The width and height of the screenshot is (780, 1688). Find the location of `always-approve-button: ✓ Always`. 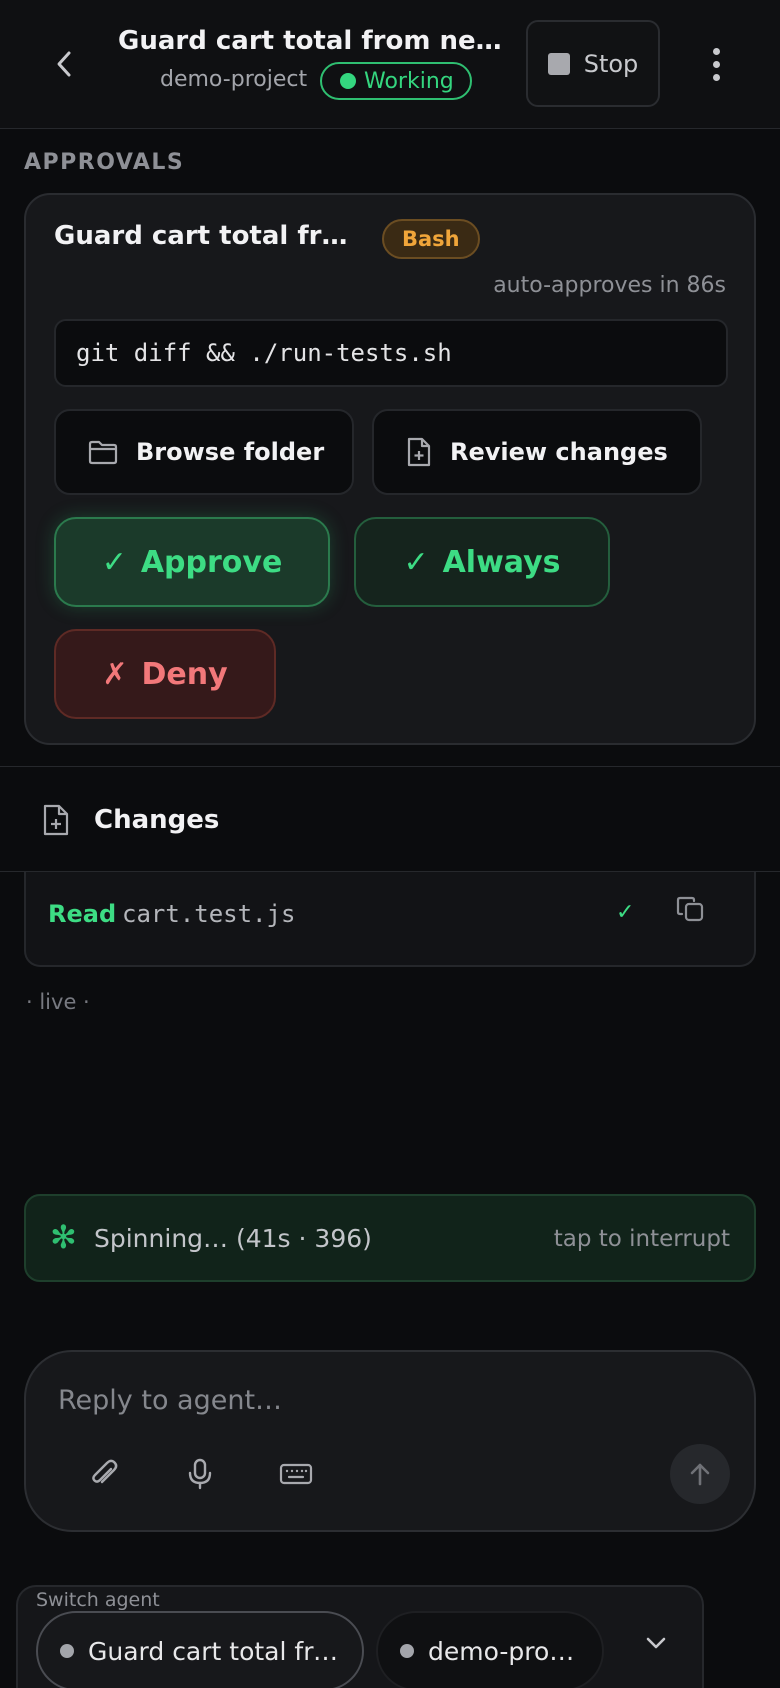

always-approve-button: ✓ Always is located at coordinates (482, 562).